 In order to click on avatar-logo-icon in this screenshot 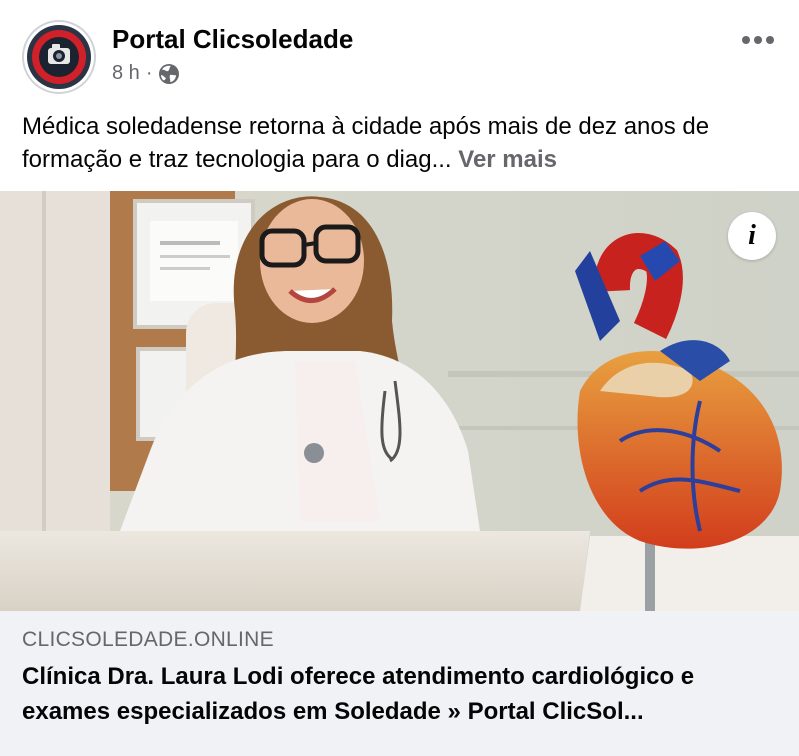, I will do `click(59, 57)`.